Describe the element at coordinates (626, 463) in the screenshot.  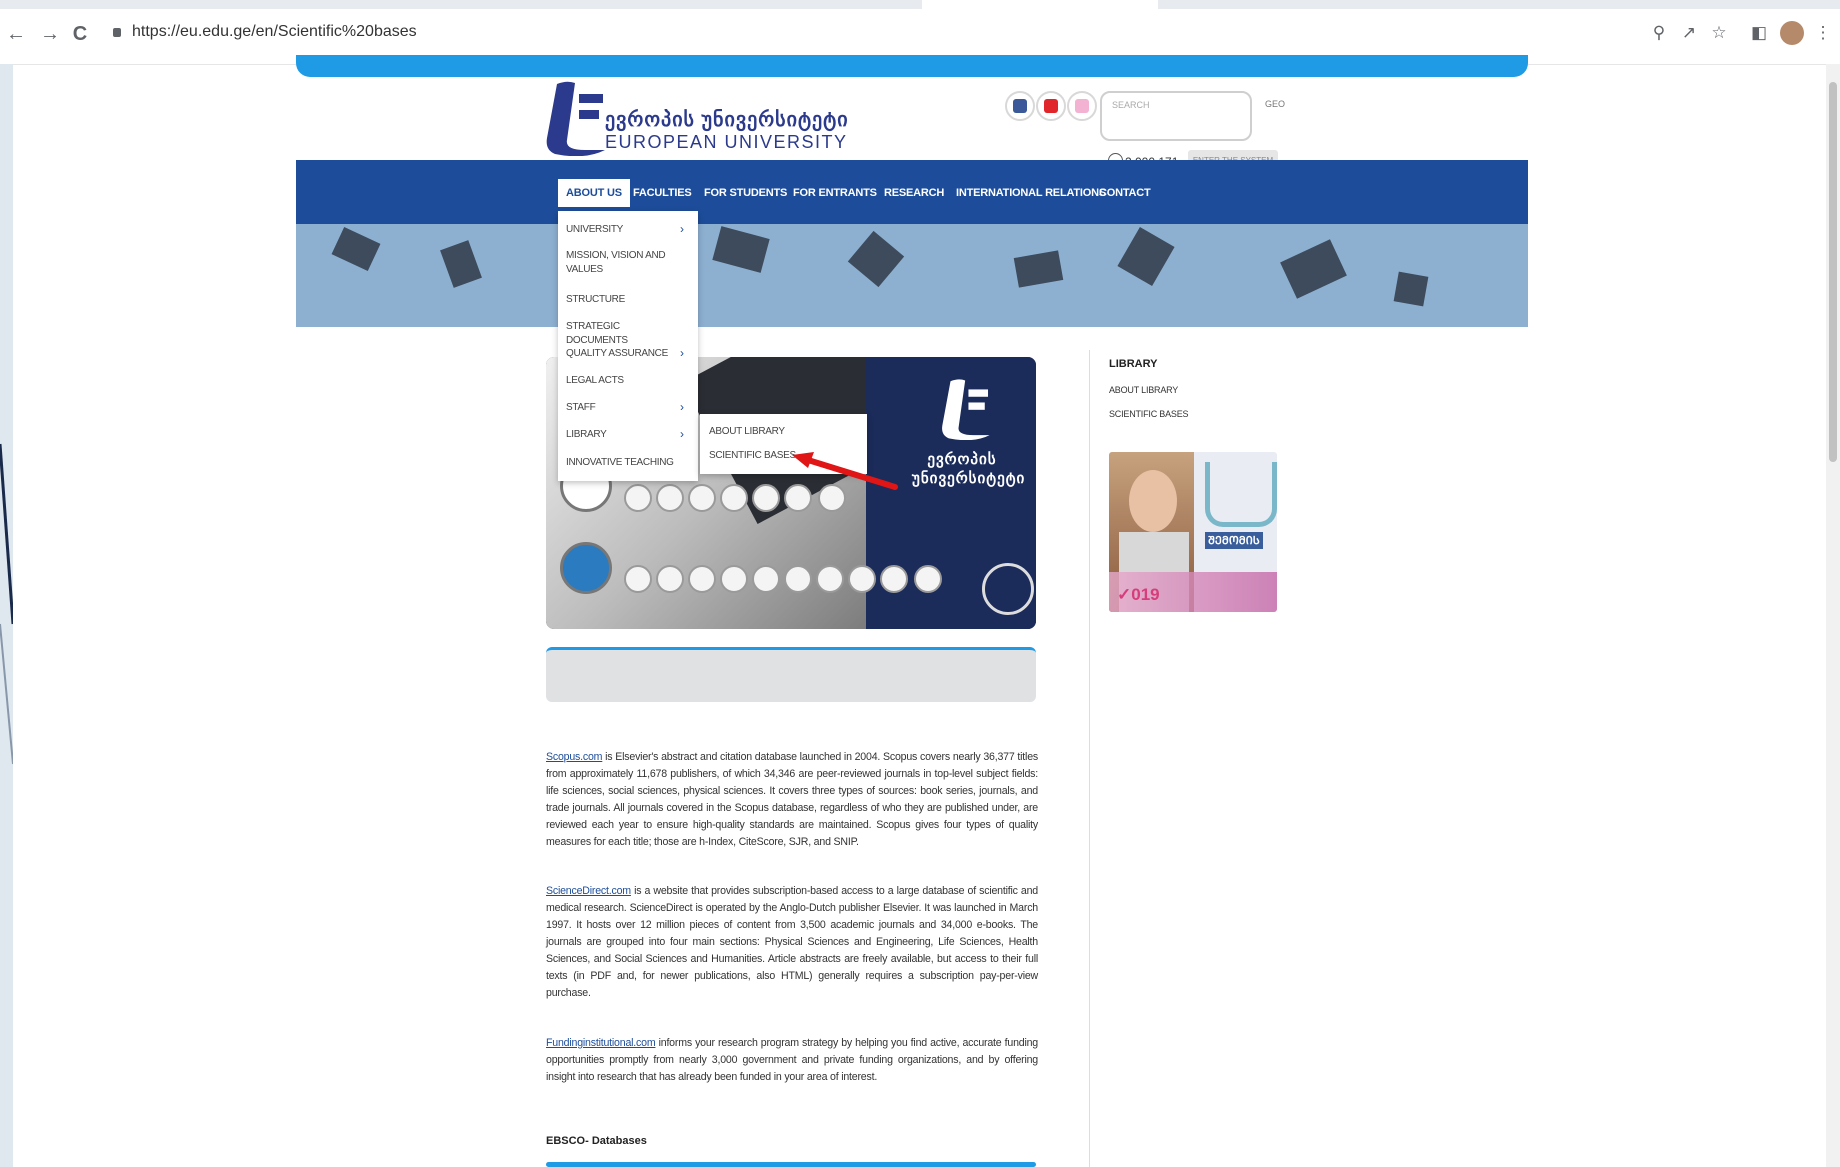
I see `dropdown-item-innovative-teaching: INNOVATIVE TEACHING` at that location.